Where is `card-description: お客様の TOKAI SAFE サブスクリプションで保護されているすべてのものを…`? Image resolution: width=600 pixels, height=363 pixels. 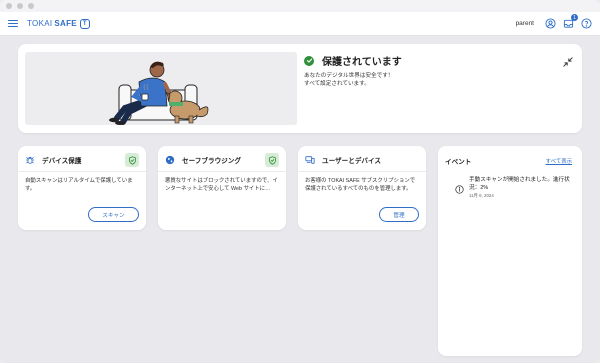 card-description: お客様の TOKAI SAFE サブスクリプションで保護されているすべてのものを… is located at coordinates (360, 185).